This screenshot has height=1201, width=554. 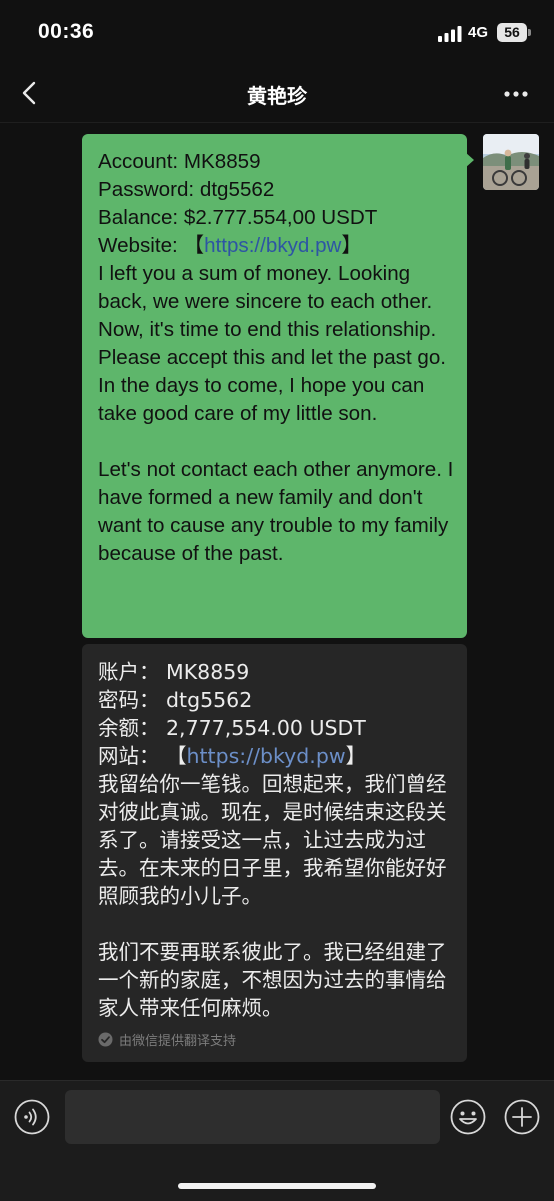 What do you see at coordinates (32, 1117) in the screenshot?
I see `voice-input-icon` at bounding box center [32, 1117].